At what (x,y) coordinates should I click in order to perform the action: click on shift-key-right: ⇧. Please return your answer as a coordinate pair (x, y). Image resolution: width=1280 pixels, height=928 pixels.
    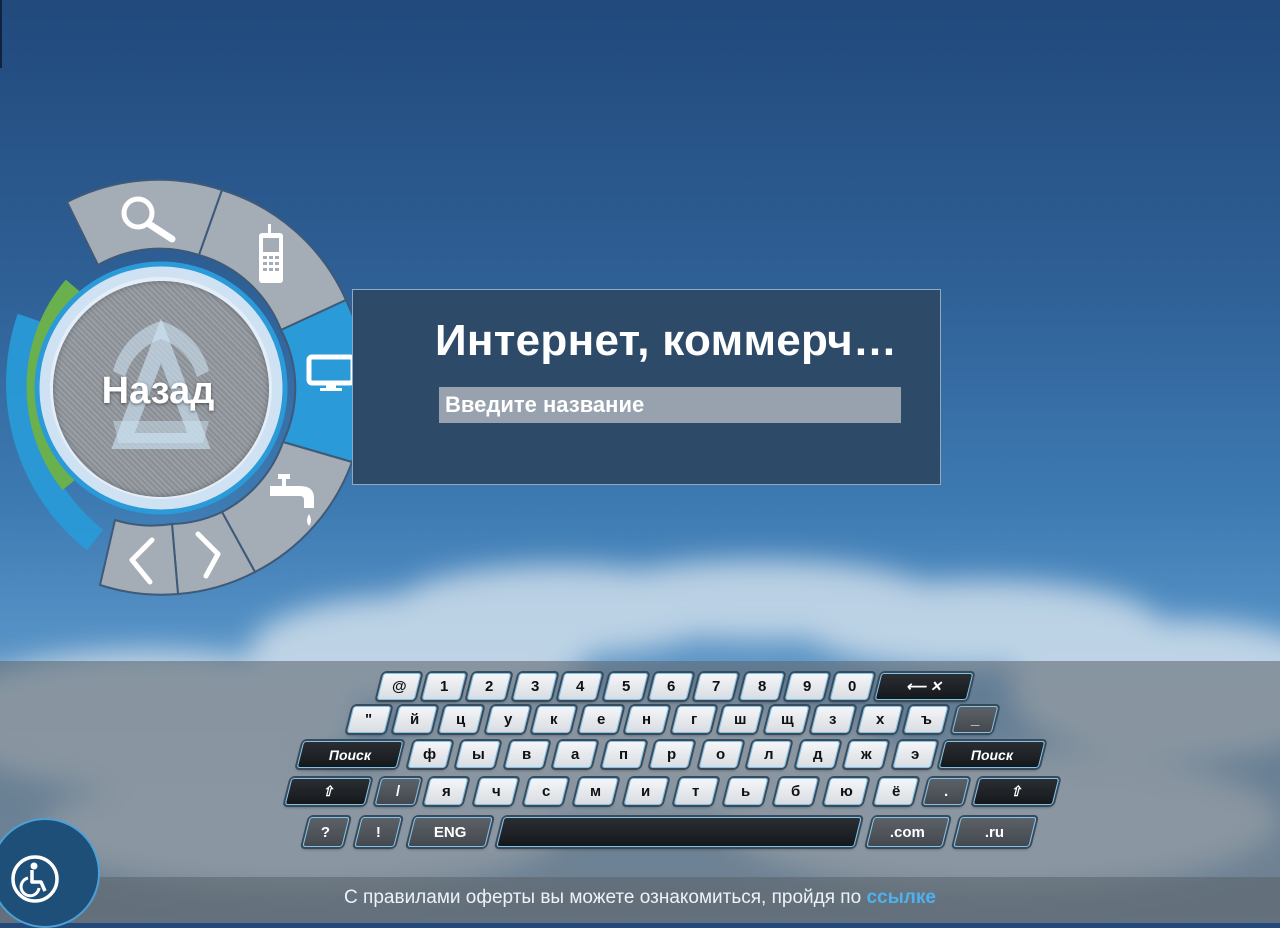
    Looking at the image, I should click on (1016, 791).